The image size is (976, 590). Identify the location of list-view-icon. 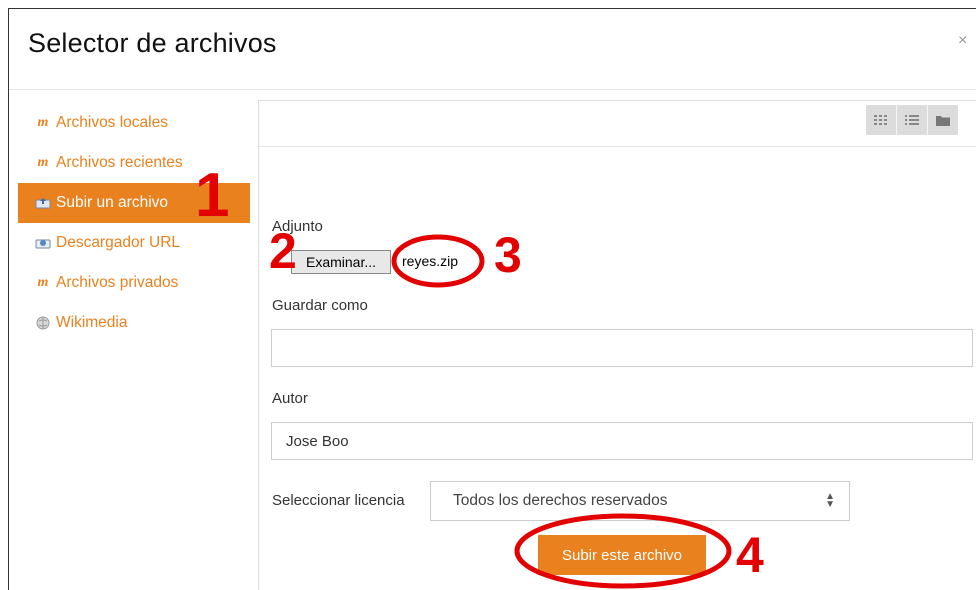
(912, 120).